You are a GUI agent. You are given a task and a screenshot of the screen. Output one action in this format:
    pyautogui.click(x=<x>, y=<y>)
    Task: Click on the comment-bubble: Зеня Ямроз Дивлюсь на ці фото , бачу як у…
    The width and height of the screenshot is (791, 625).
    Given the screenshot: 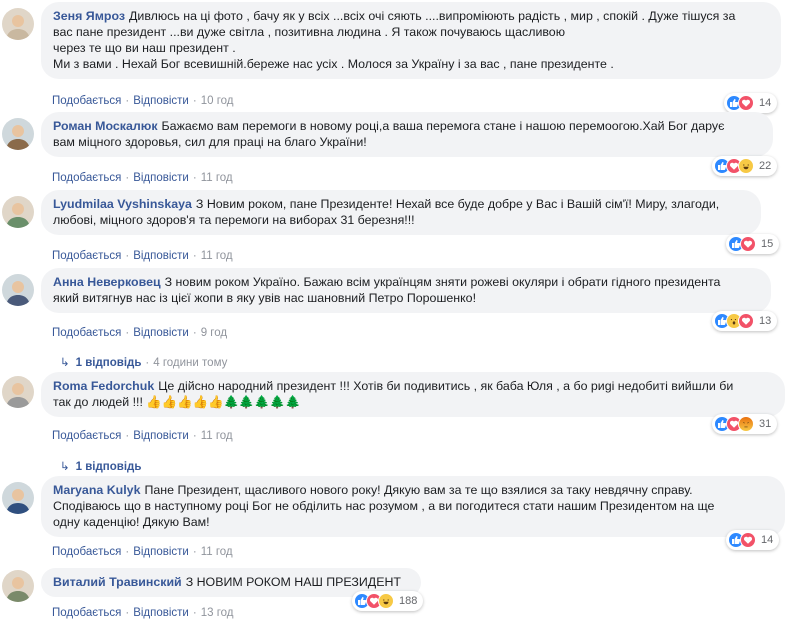 What is the action you would take?
    pyautogui.click(x=411, y=40)
    